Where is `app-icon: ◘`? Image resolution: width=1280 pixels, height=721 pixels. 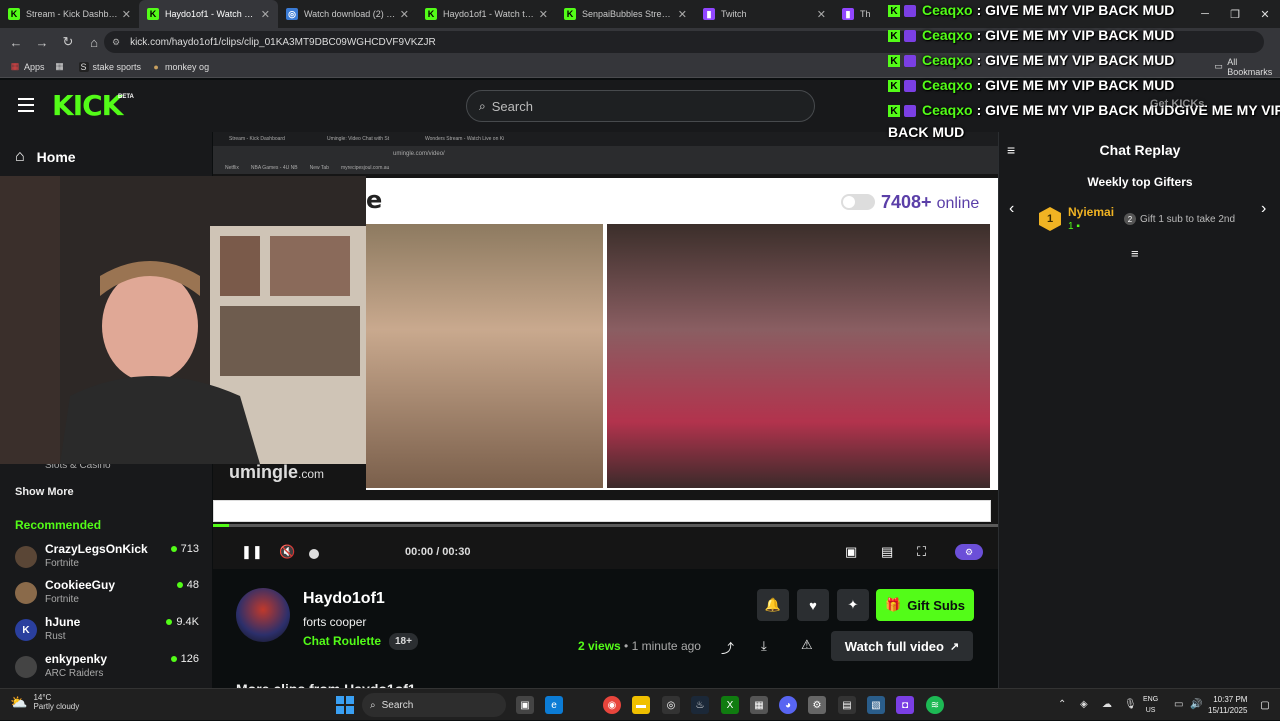 app-icon: ◘ is located at coordinates (905, 705).